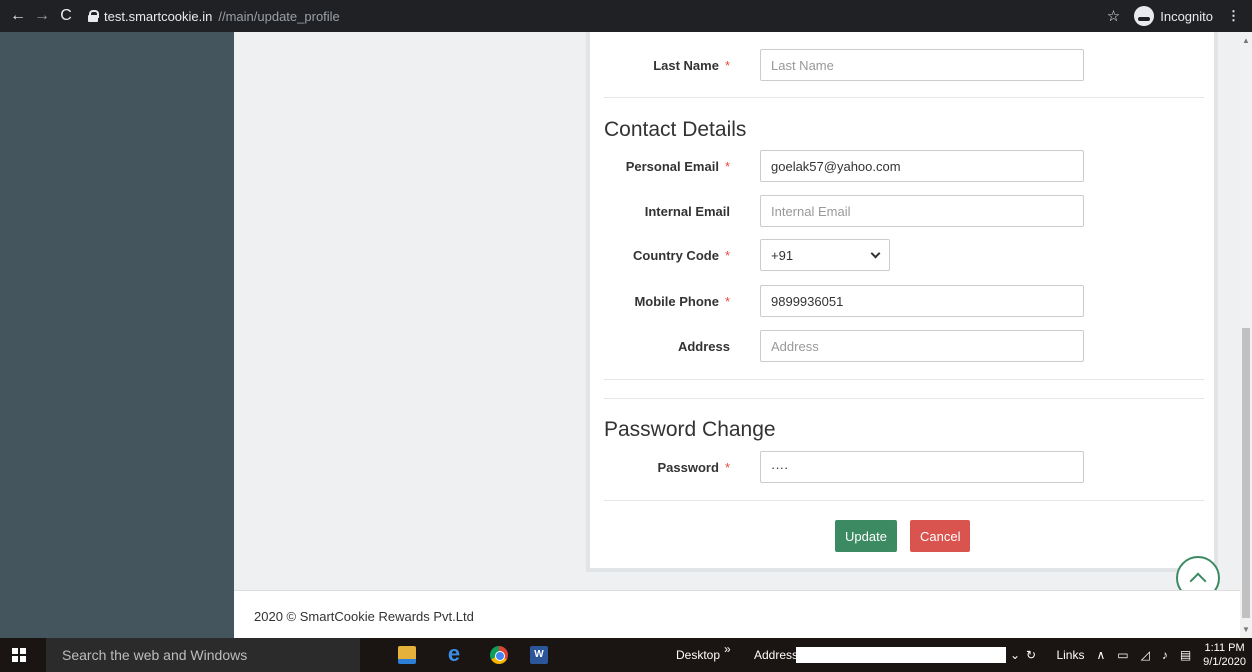  I want to click on word-app-icon: W, so click(539, 655).